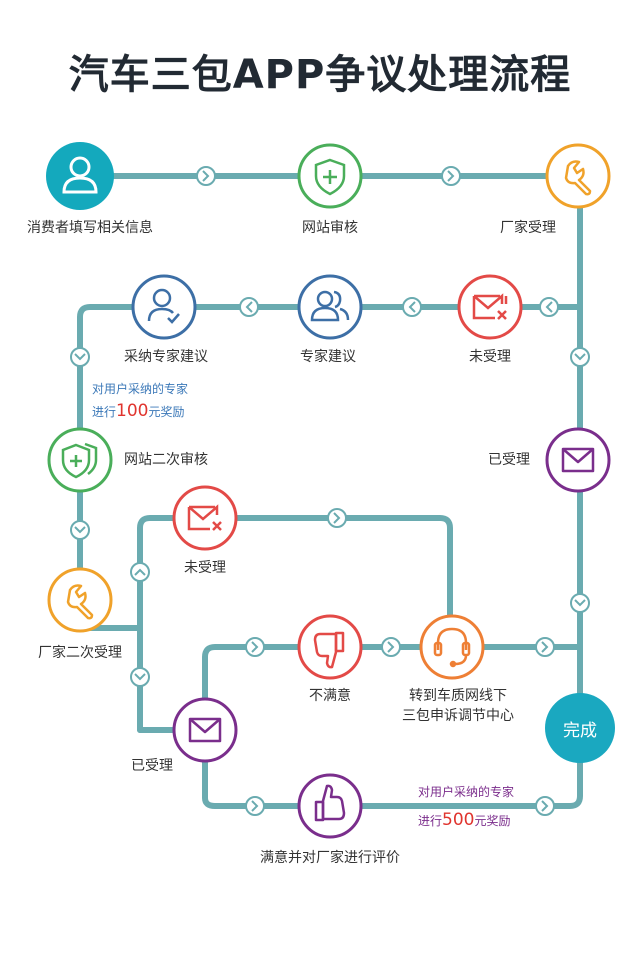  Describe the element at coordinates (80, 653) in the screenshot. I see `second-accept-label: 厂家二次受理` at that location.